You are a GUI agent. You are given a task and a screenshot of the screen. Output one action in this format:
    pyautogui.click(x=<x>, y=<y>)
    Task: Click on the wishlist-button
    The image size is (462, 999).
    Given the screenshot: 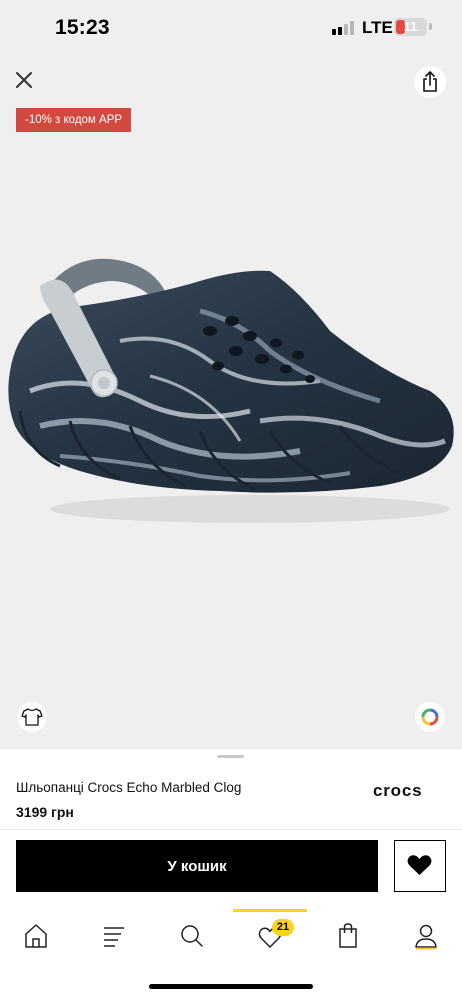 What is the action you would take?
    pyautogui.click(x=420, y=866)
    